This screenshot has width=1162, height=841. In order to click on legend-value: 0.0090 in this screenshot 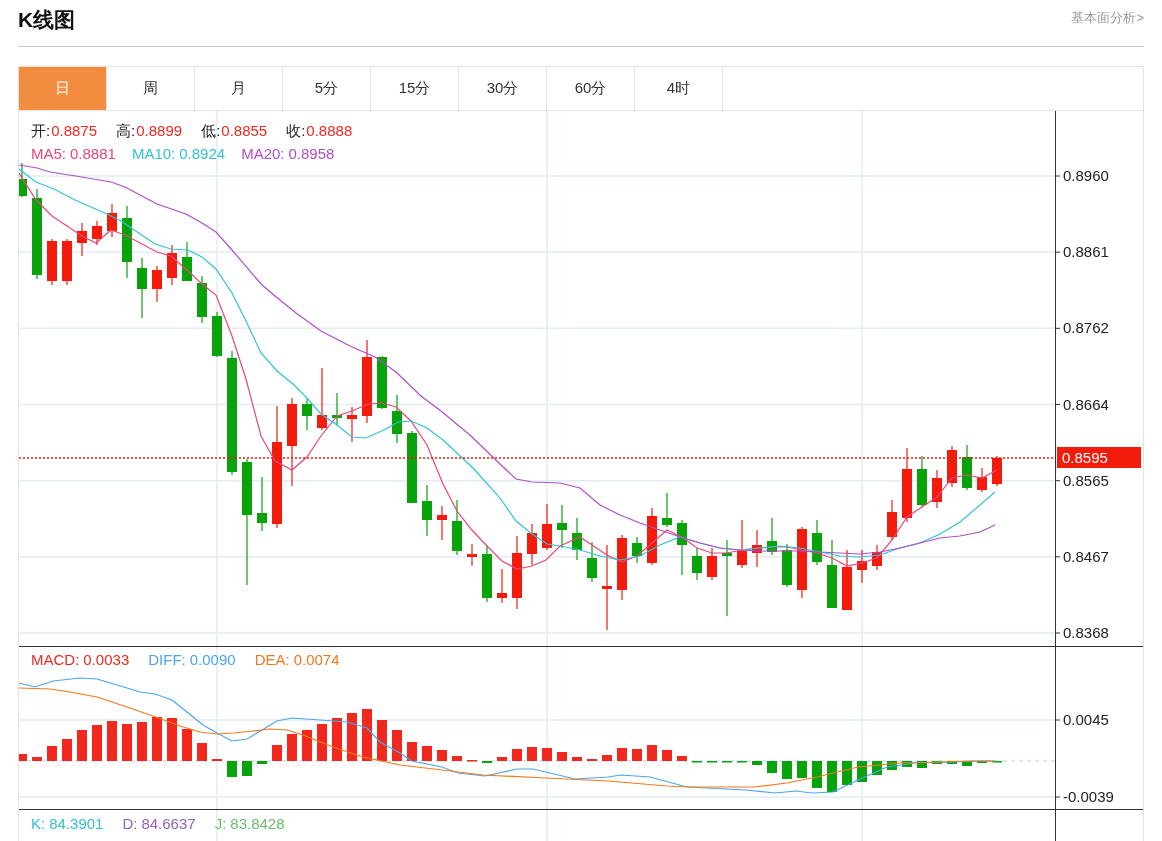, I will do `click(212, 660)`.